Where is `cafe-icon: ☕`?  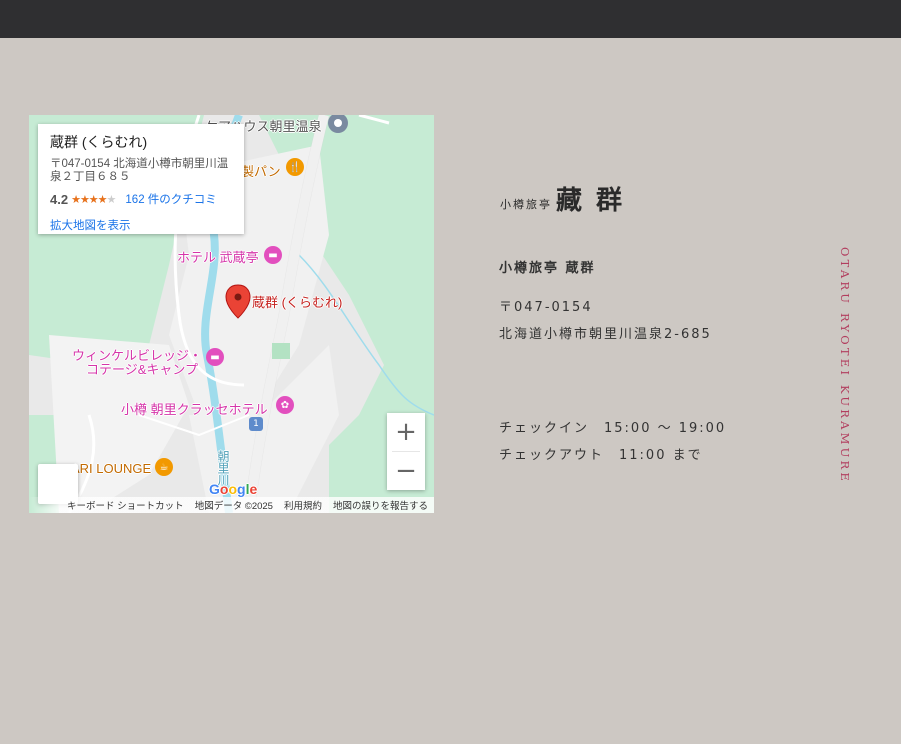 cafe-icon: ☕ is located at coordinates (164, 467).